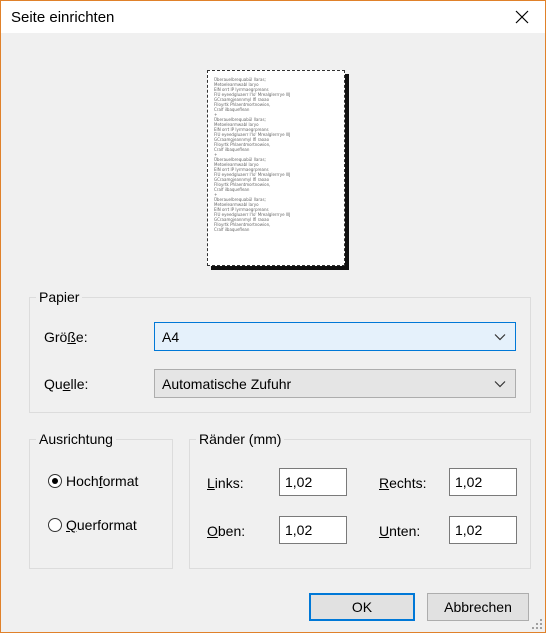 Image resolution: width=546 pixels, height=633 pixels. I want to click on dialog-title: Seite einrichten, so click(63, 17).